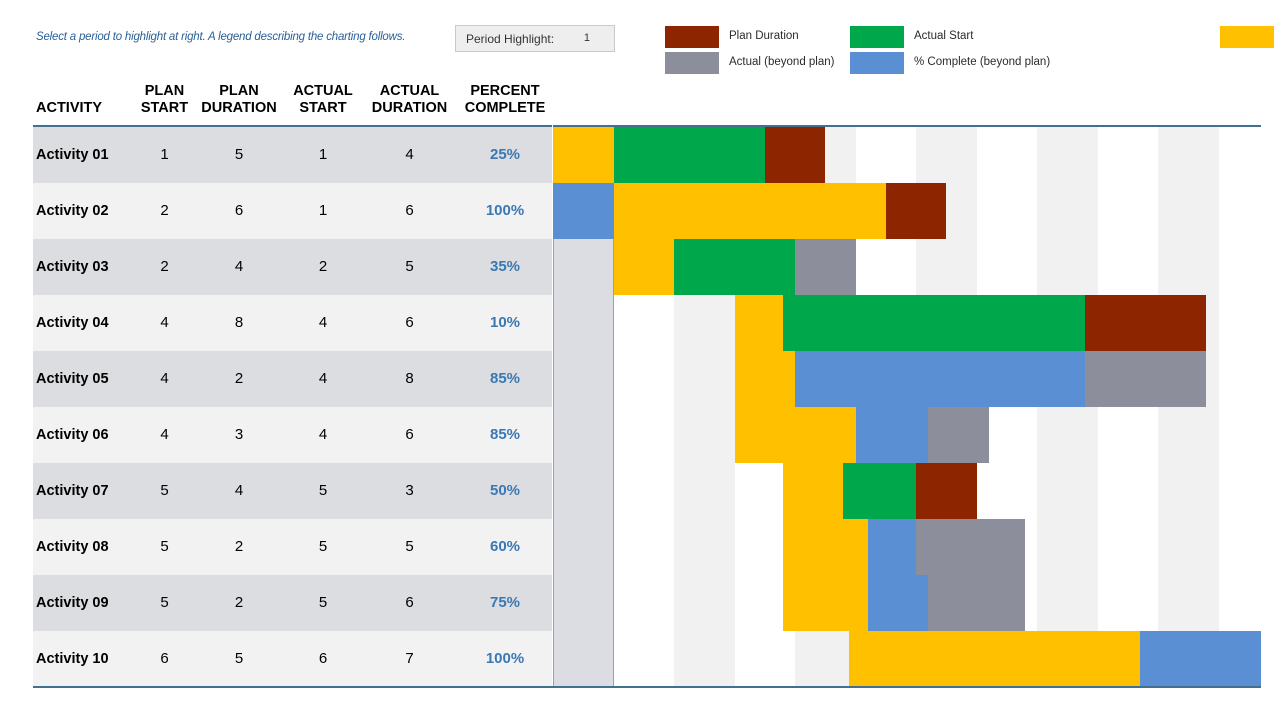 Image resolution: width=1280 pixels, height=720 pixels. What do you see at coordinates (239, 210) in the screenshot?
I see `cell-plan-duration: 6` at bounding box center [239, 210].